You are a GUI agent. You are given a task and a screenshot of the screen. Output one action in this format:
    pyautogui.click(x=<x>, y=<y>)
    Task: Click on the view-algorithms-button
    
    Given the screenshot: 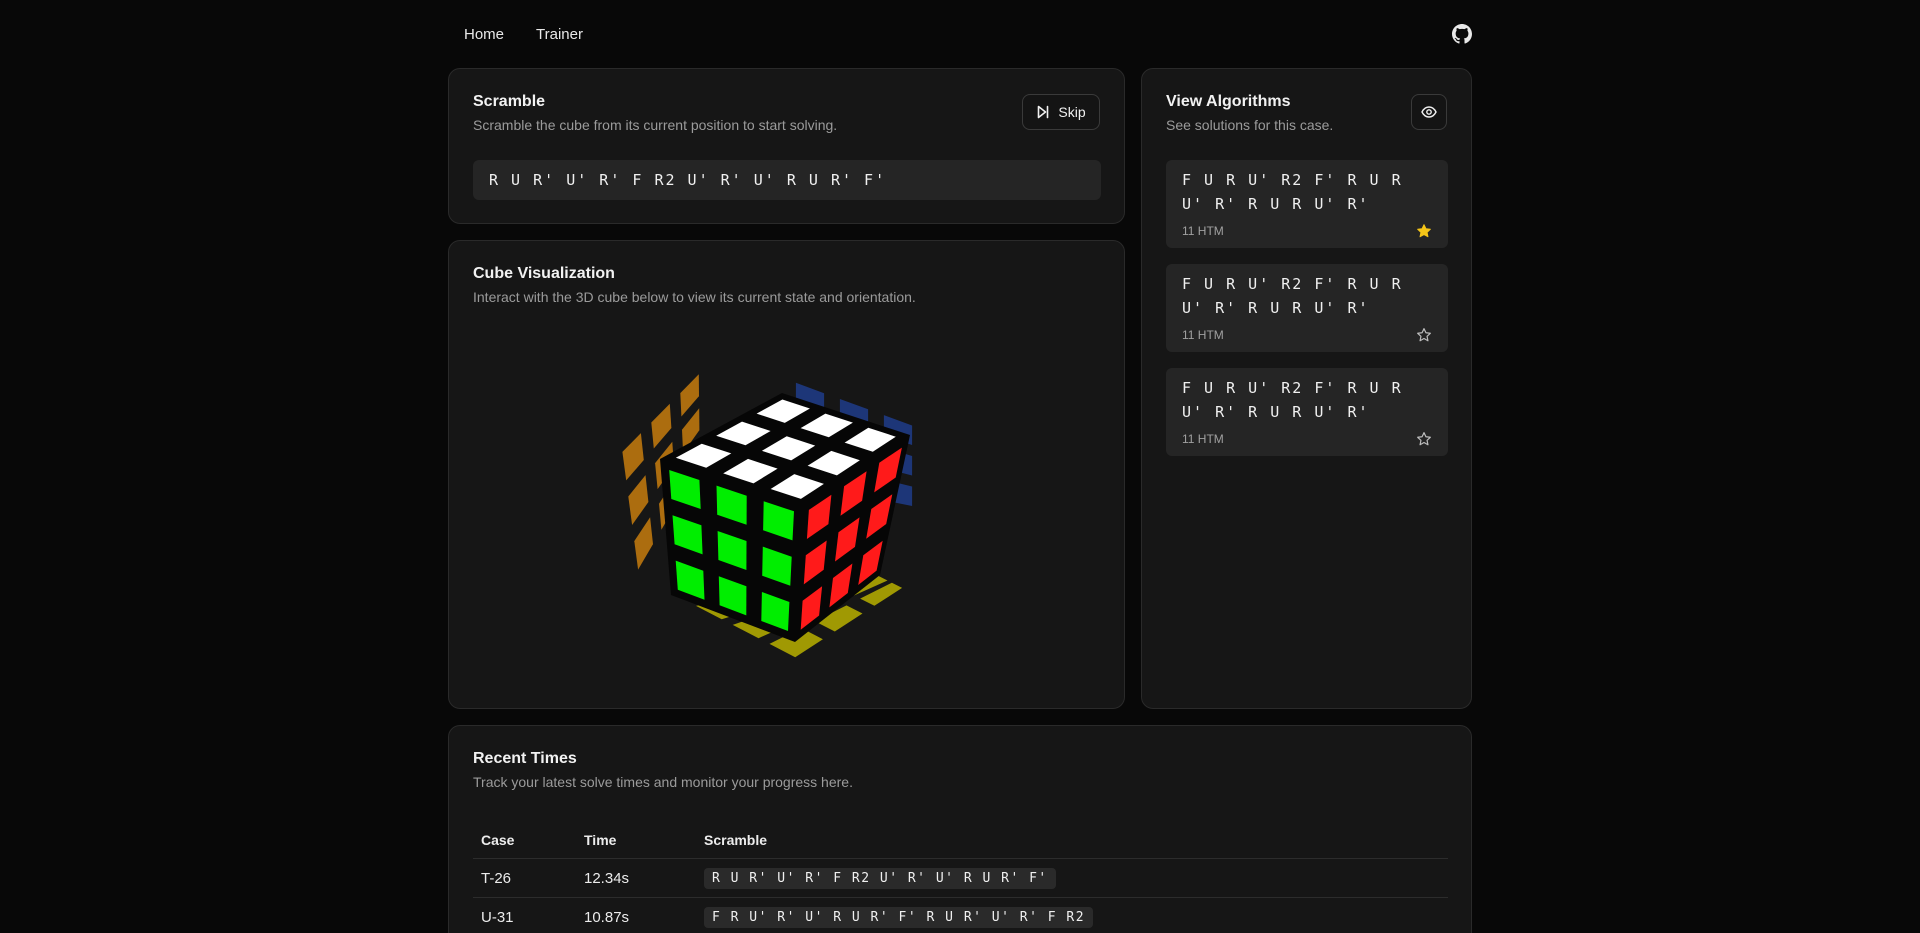 What is the action you would take?
    pyautogui.click(x=1429, y=112)
    